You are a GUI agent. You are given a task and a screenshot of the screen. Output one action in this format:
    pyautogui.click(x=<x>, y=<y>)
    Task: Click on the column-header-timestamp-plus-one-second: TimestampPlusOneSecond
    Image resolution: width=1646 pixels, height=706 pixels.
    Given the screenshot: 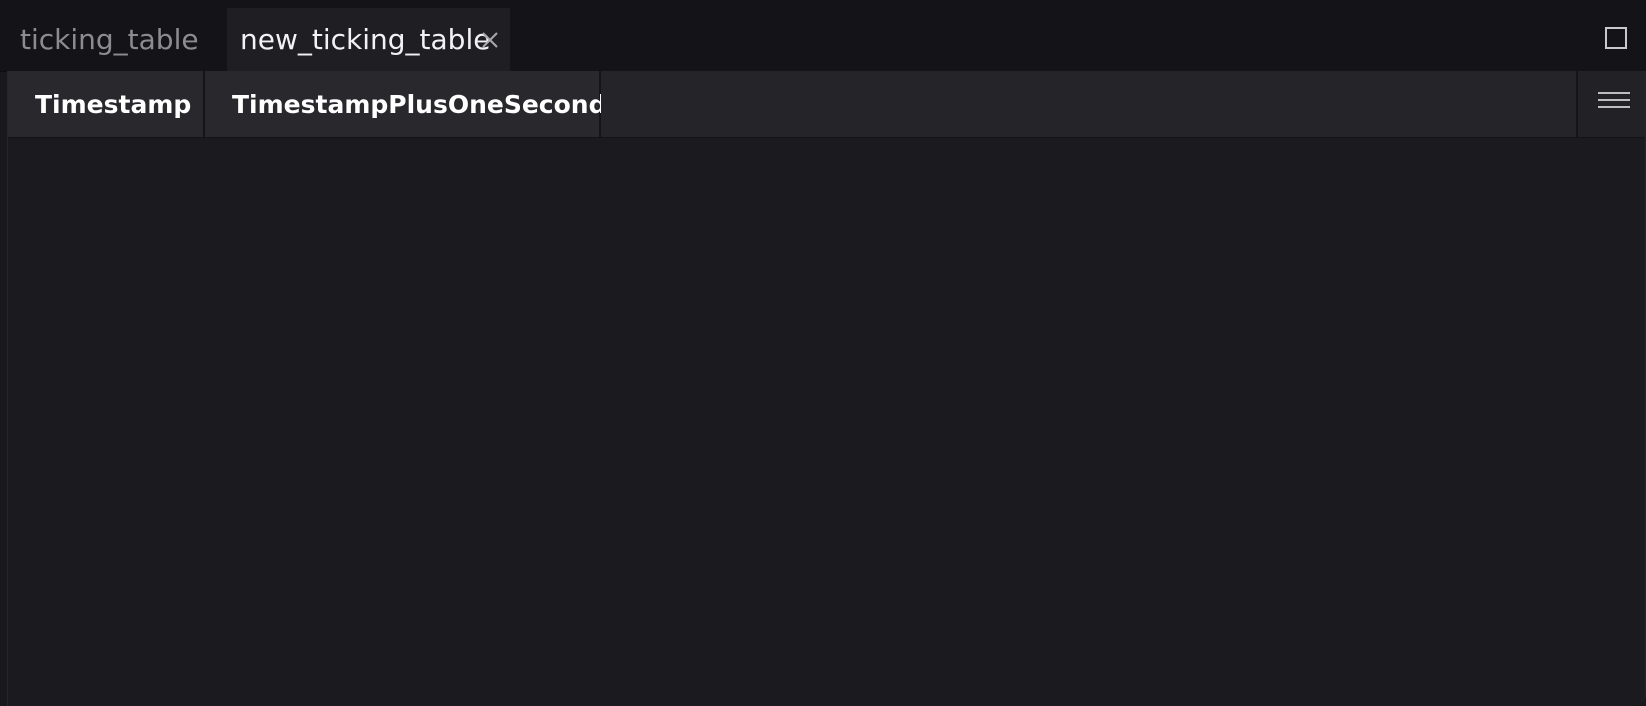 What is the action you would take?
    pyautogui.click(x=406, y=104)
    